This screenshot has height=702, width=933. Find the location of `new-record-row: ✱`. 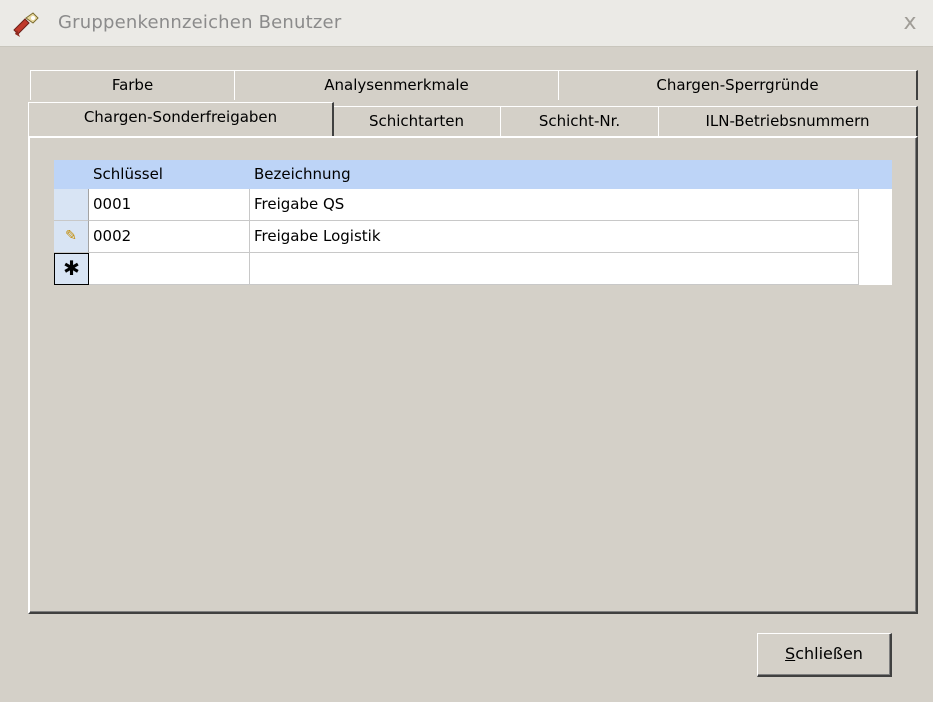

new-record-row: ✱ is located at coordinates (473, 269).